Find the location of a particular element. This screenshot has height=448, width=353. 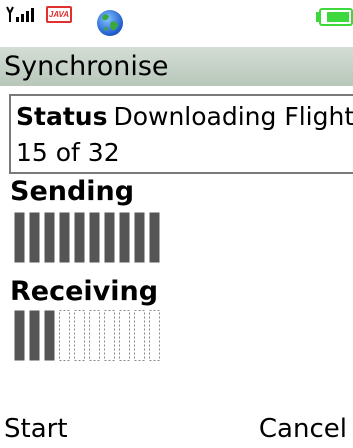

globe-icon is located at coordinates (110, 23).